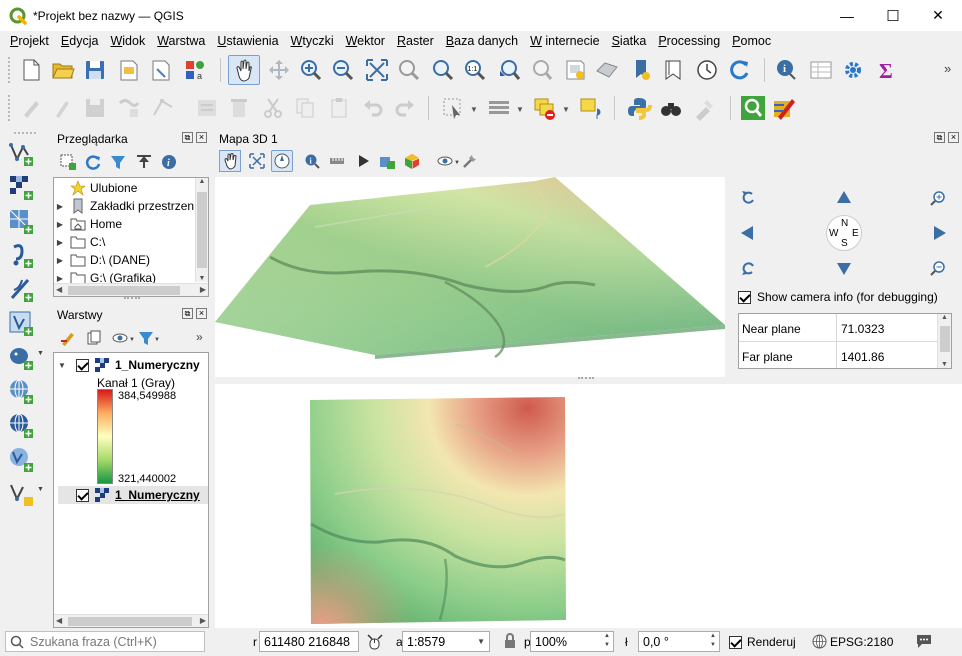  What do you see at coordinates (21, 289) in the screenshot?
I see `add-gpx-layer-icon` at bounding box center [21, 289].